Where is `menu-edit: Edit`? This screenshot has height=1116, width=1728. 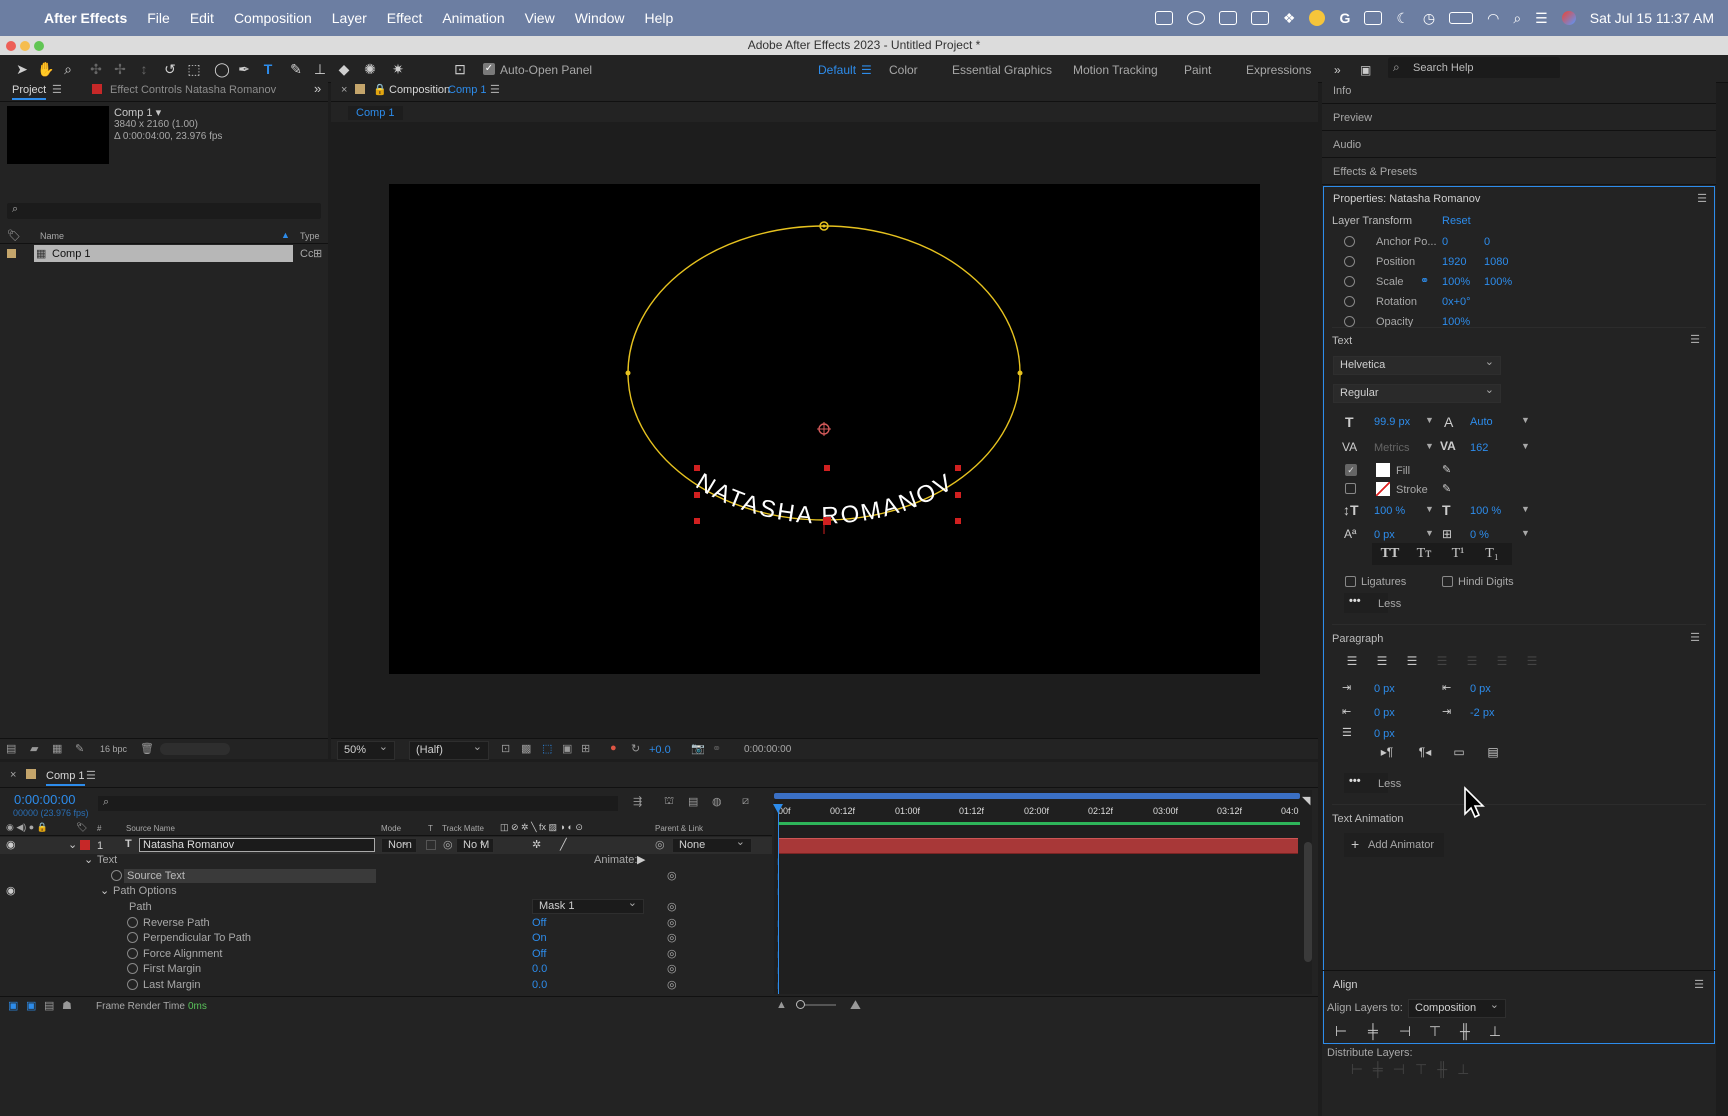 menu-edit: Edit is located at coordinates (202, 18).